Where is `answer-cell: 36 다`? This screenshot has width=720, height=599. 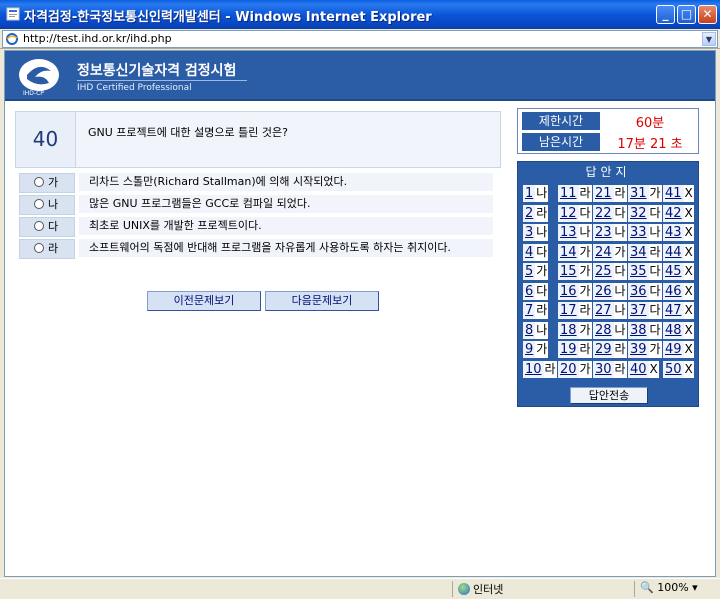 answer-cell: 36 다 is located at coordinates (645, 291).